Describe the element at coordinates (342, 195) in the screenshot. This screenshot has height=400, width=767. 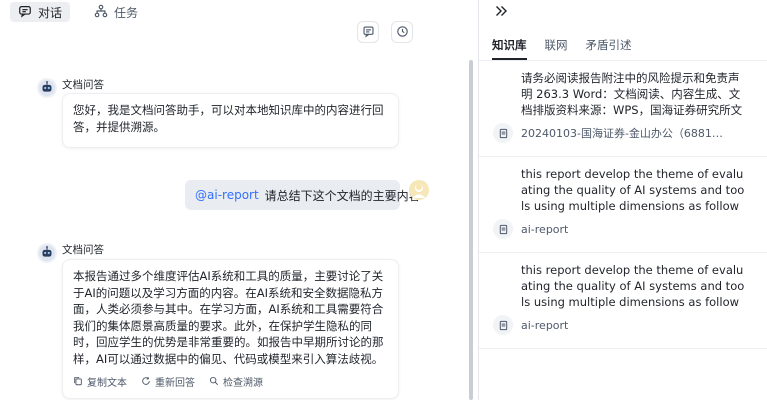
I see `message-text: 请总结下这个文档的主要内容` at that location.